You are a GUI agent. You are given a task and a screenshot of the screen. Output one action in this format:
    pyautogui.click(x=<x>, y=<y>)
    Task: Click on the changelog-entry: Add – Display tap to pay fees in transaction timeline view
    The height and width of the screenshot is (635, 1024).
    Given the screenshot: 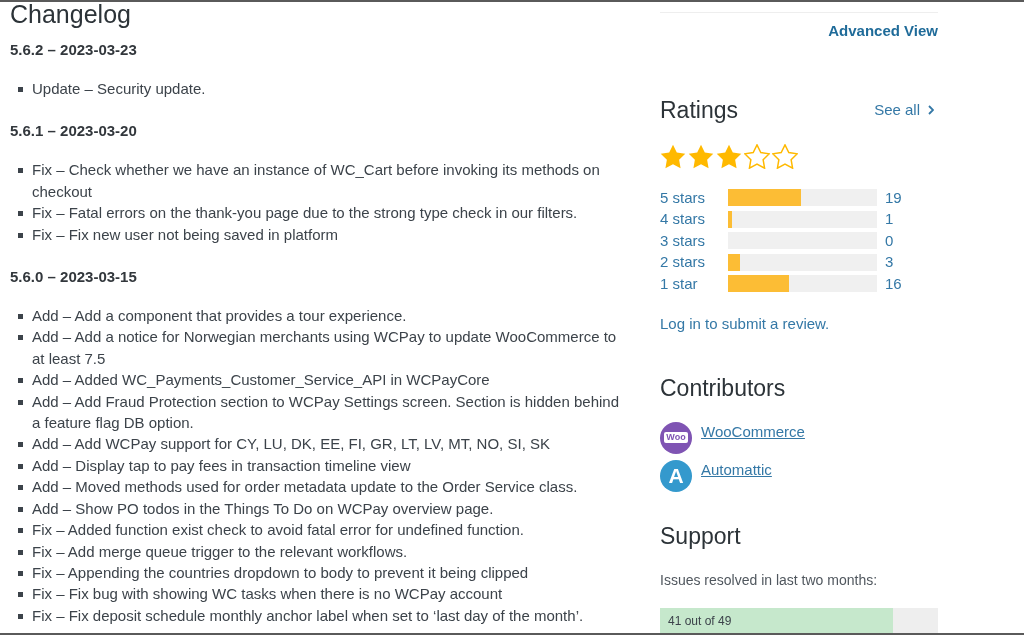 What is the action you would take?
    pyautogui.click(x=222, y=465)
    